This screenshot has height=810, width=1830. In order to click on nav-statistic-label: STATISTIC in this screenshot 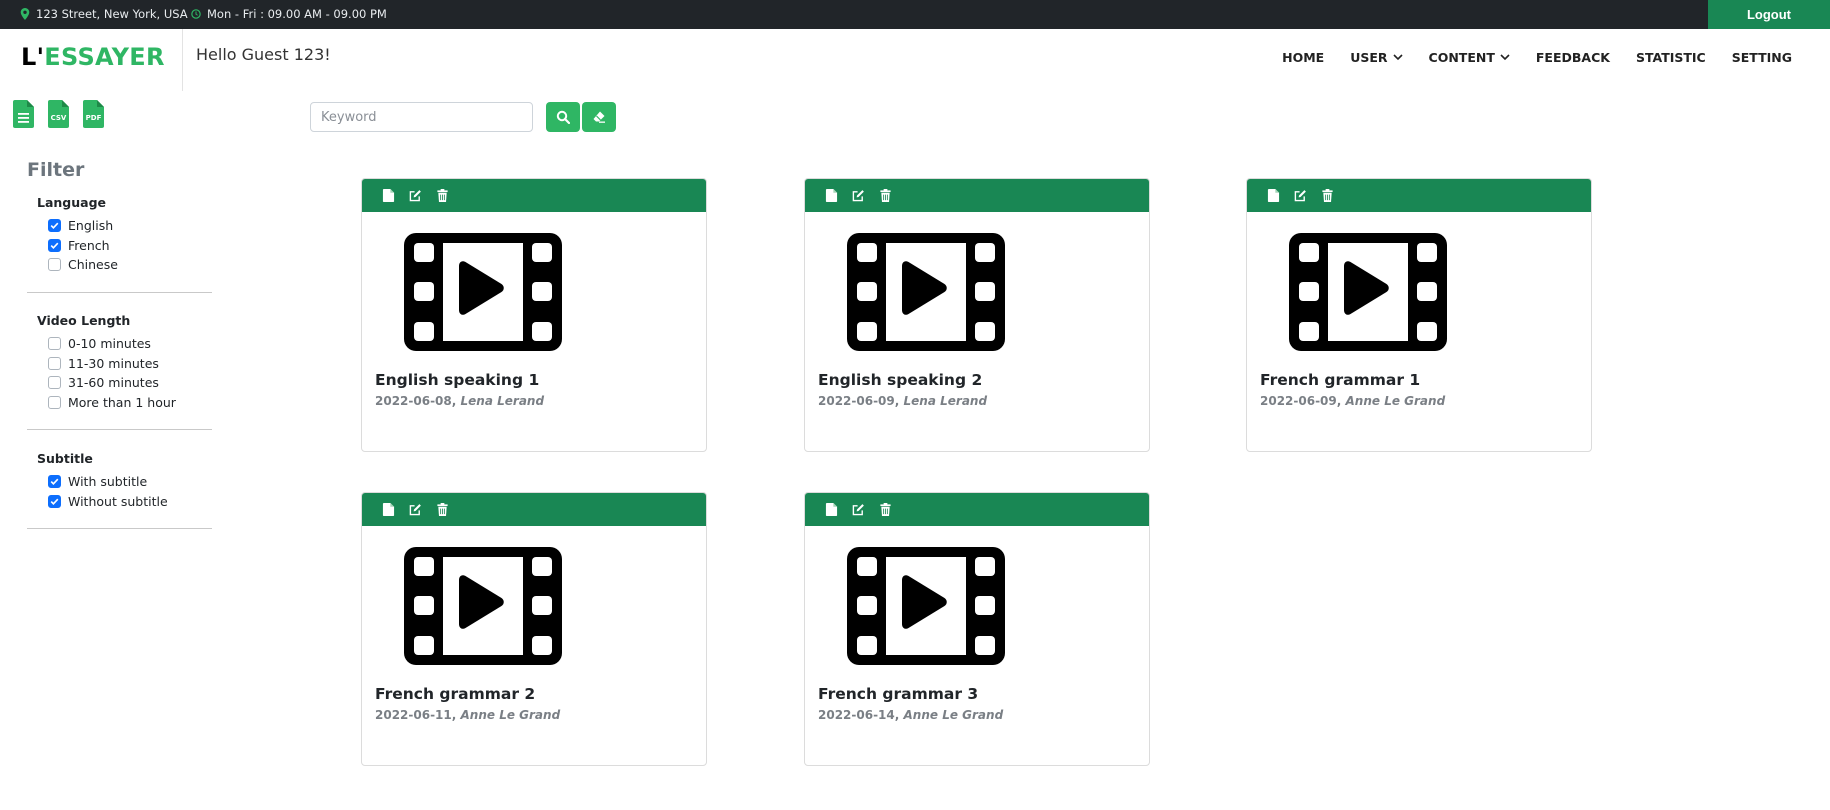, I will do `click(1670, 57)`.